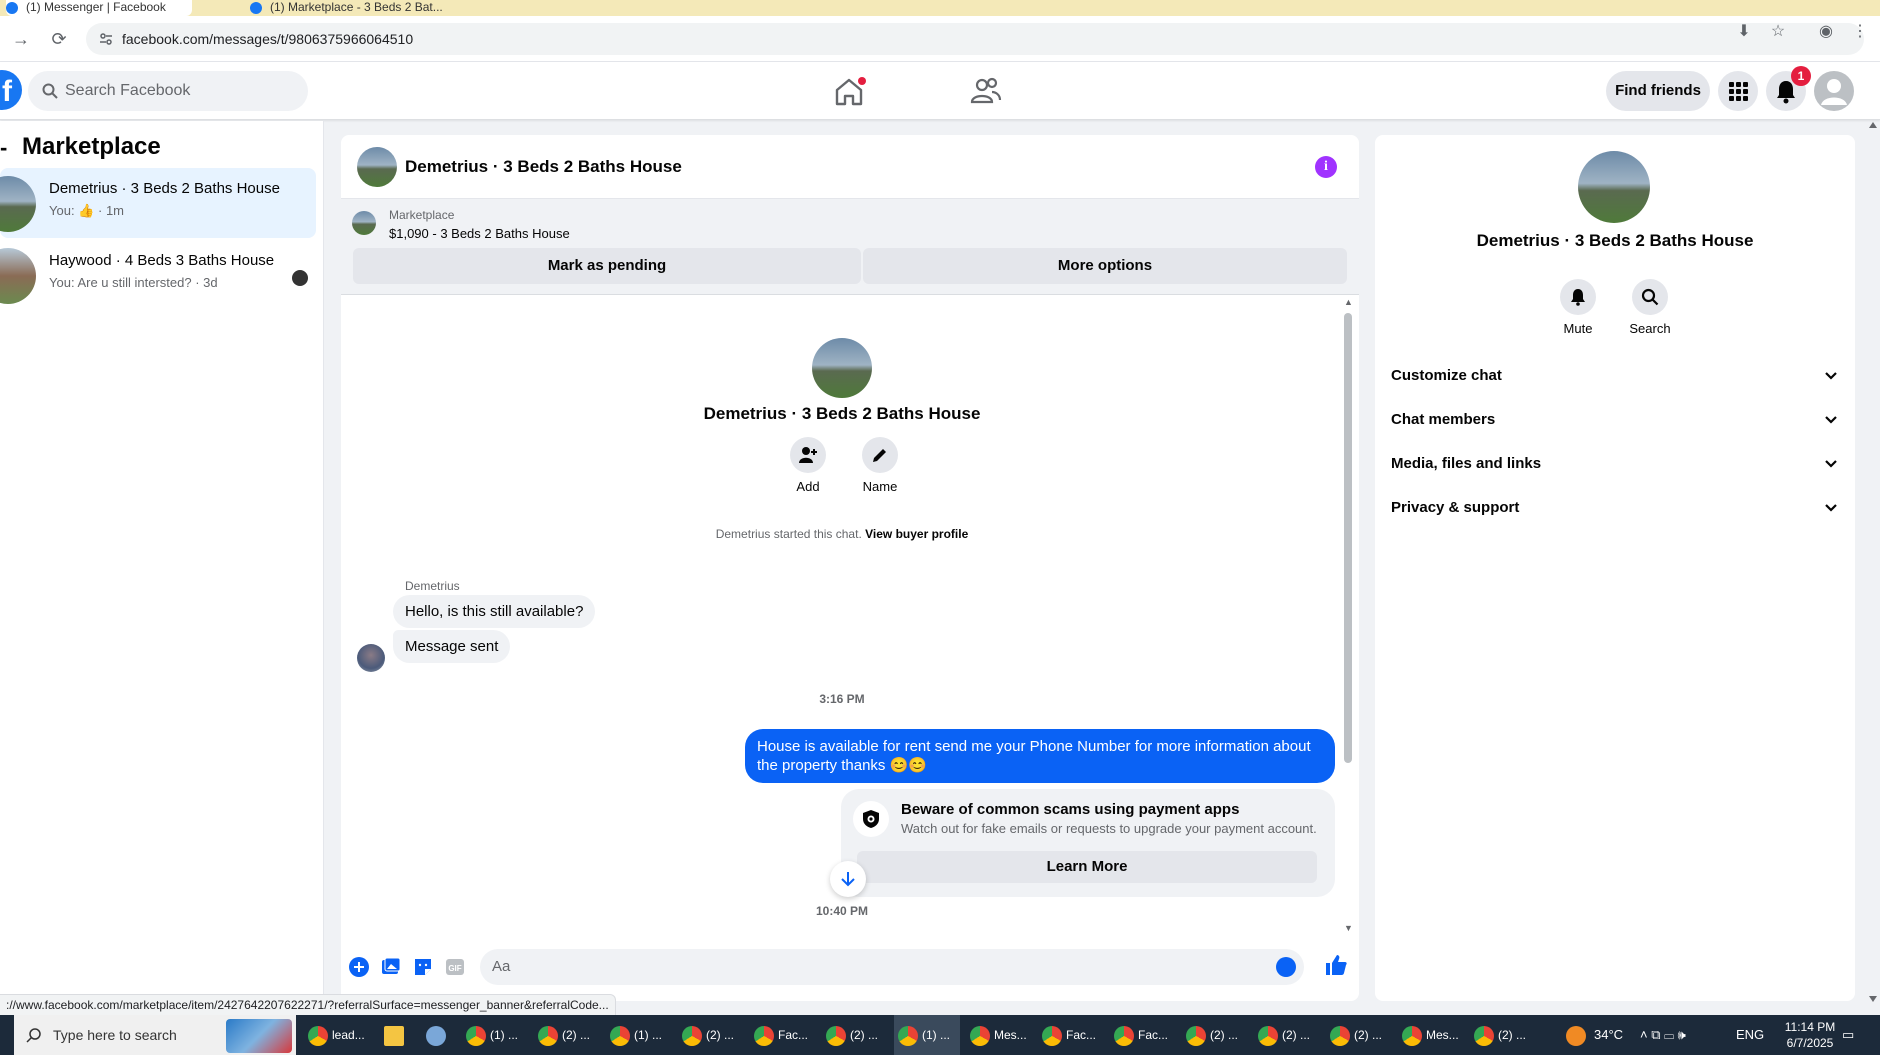 The height and width of the screenshot is (1055, 1880). I want to click on search-icon, so click(1650, 297).